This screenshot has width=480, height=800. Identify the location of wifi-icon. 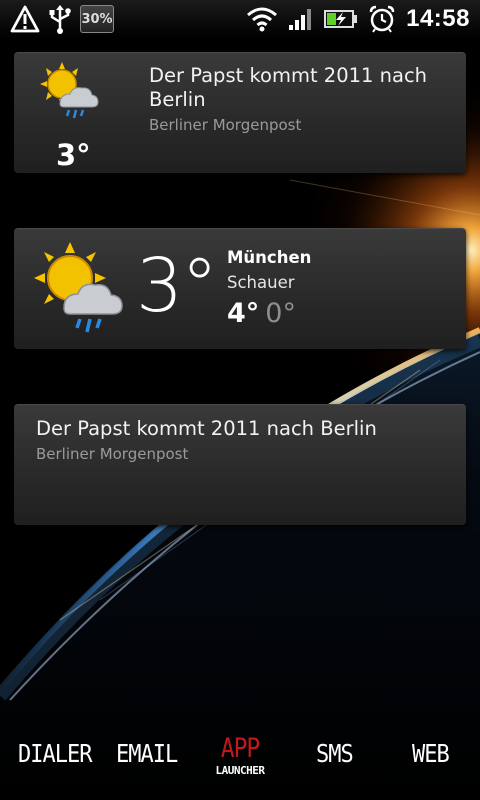
(262, 19).